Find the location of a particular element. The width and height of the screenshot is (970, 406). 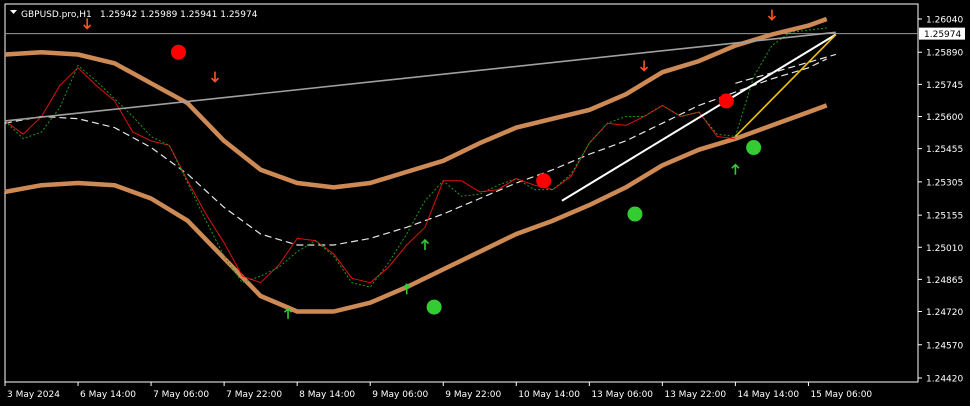

triangle-down-icon is located at coordinates (13, 12).